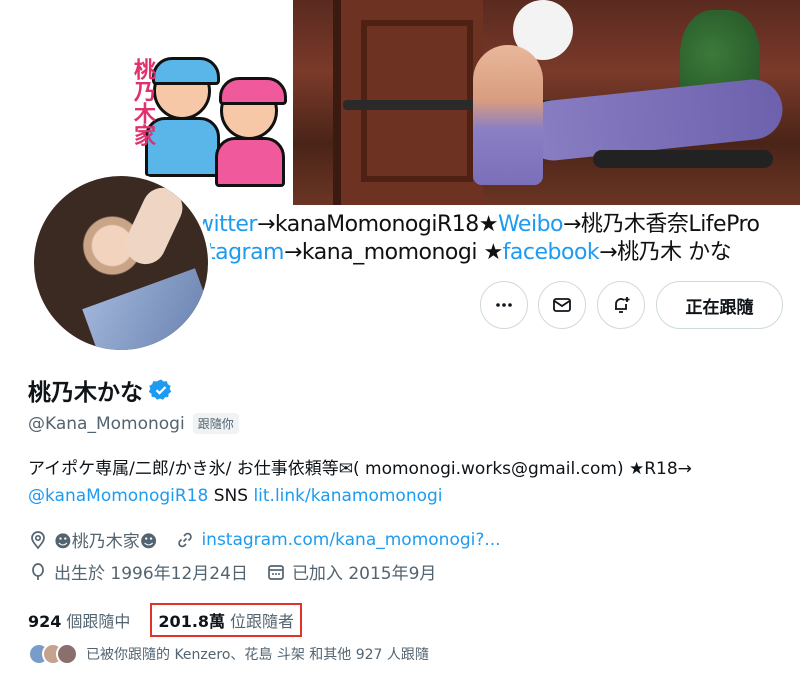 This screenshot has width=800, height=689. I want to click on bell-plus-icon, so click(622, 305).